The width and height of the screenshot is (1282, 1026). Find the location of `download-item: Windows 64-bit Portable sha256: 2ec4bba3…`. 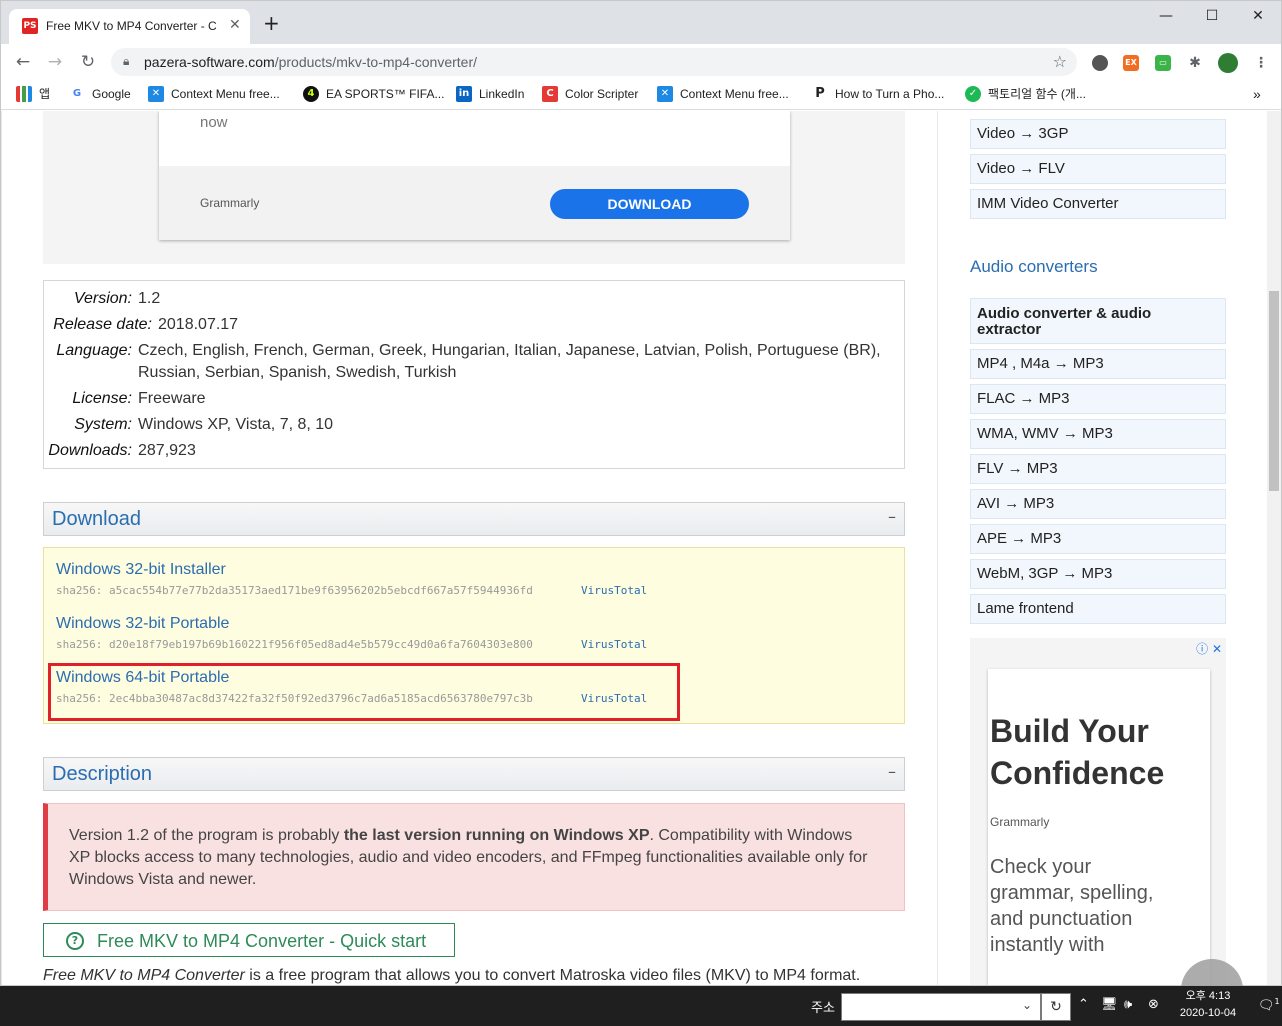

download-item: Windows 64-bit Portable sha256: 2ec4bba3… is located at coordinates (351, 687).